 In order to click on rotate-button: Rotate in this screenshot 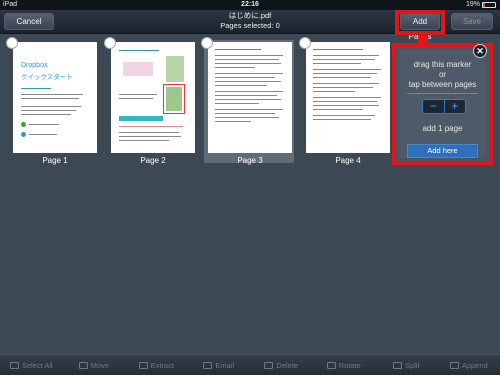, I will do `click(344, 365)`.